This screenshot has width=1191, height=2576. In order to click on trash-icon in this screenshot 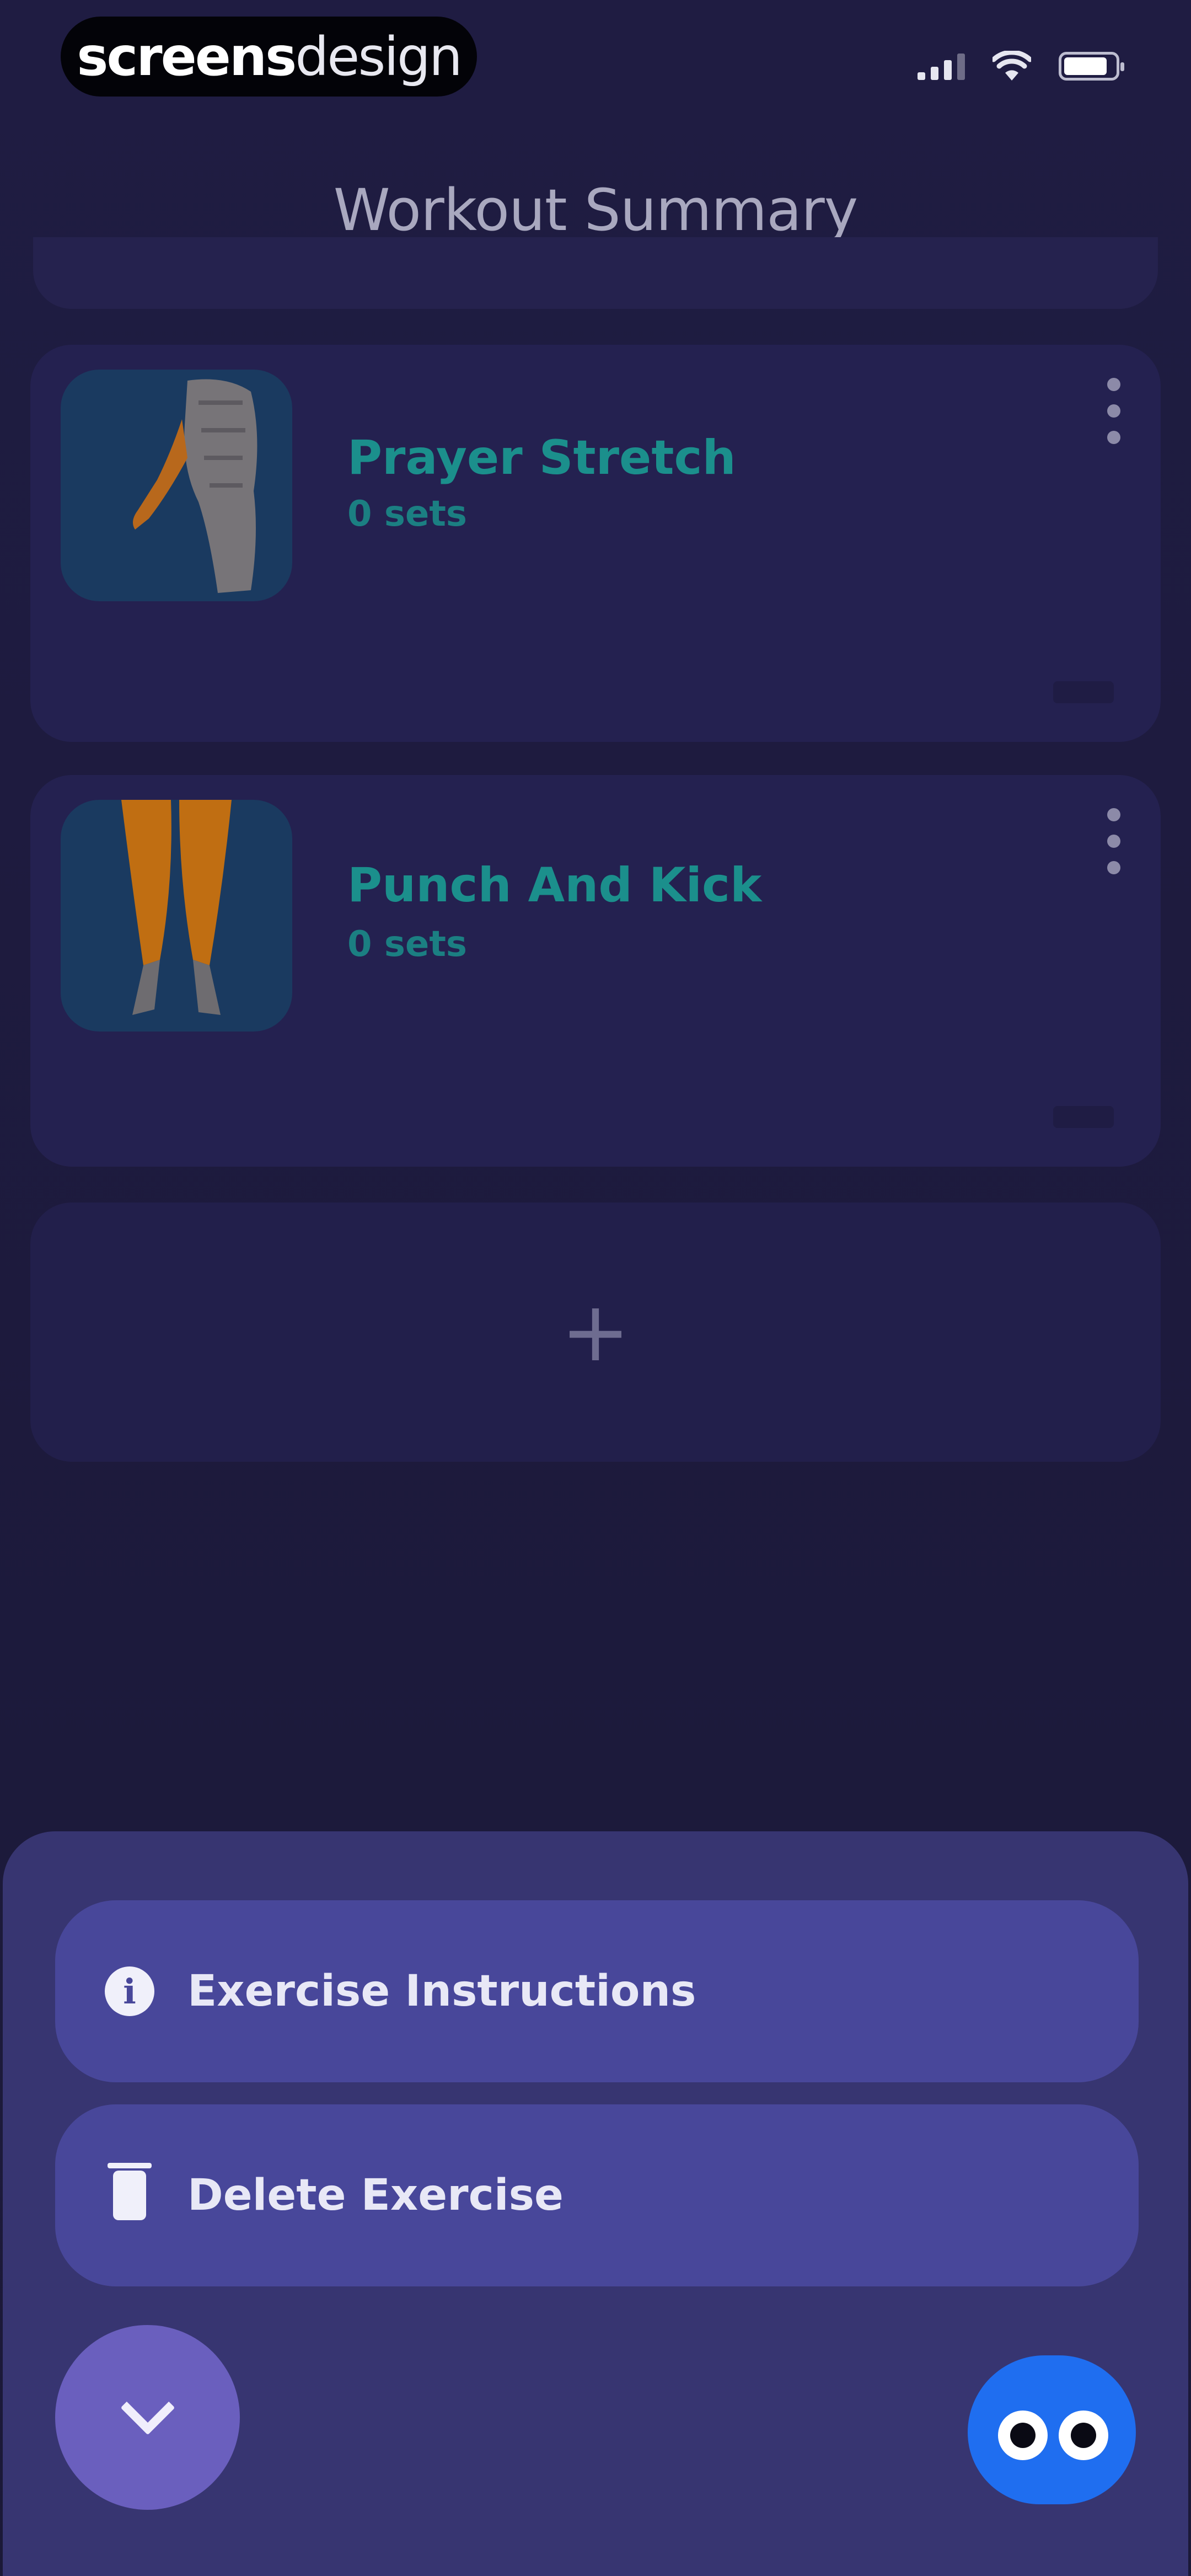, I will do `click(130, 2191)`.